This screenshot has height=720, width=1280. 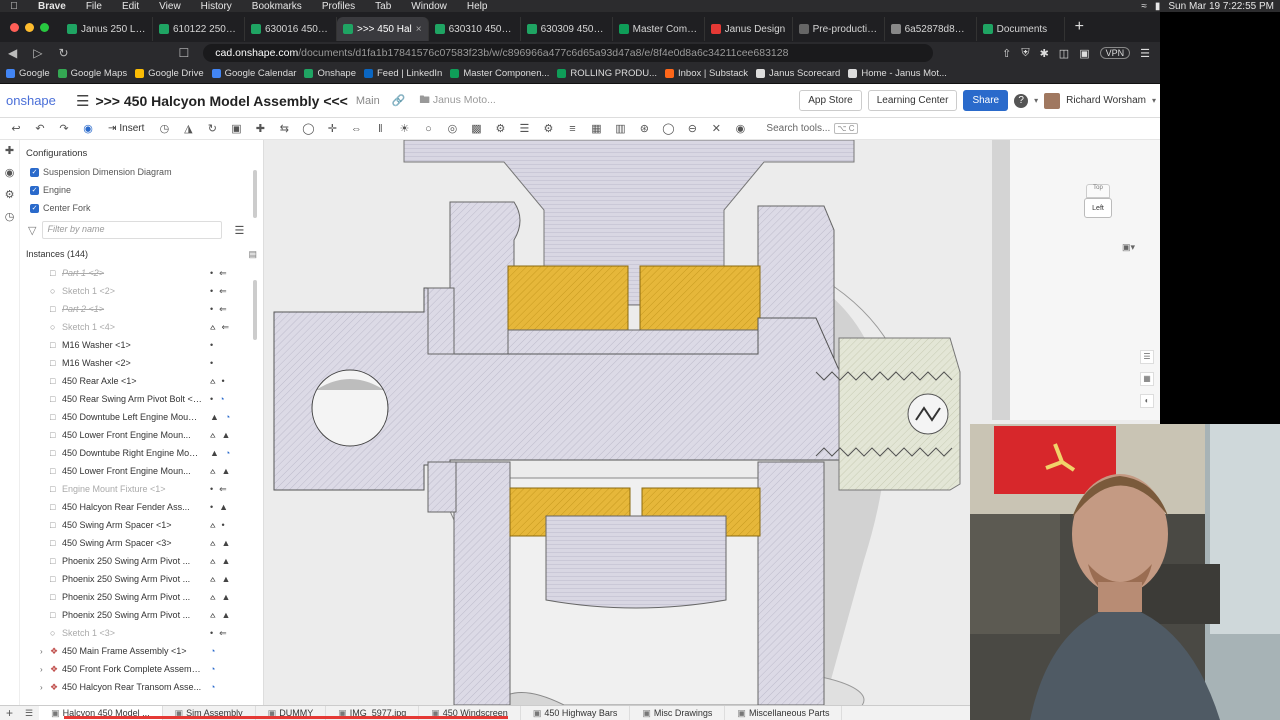 I want to click on new-tab-button: +, so click(x=1079, y=27).